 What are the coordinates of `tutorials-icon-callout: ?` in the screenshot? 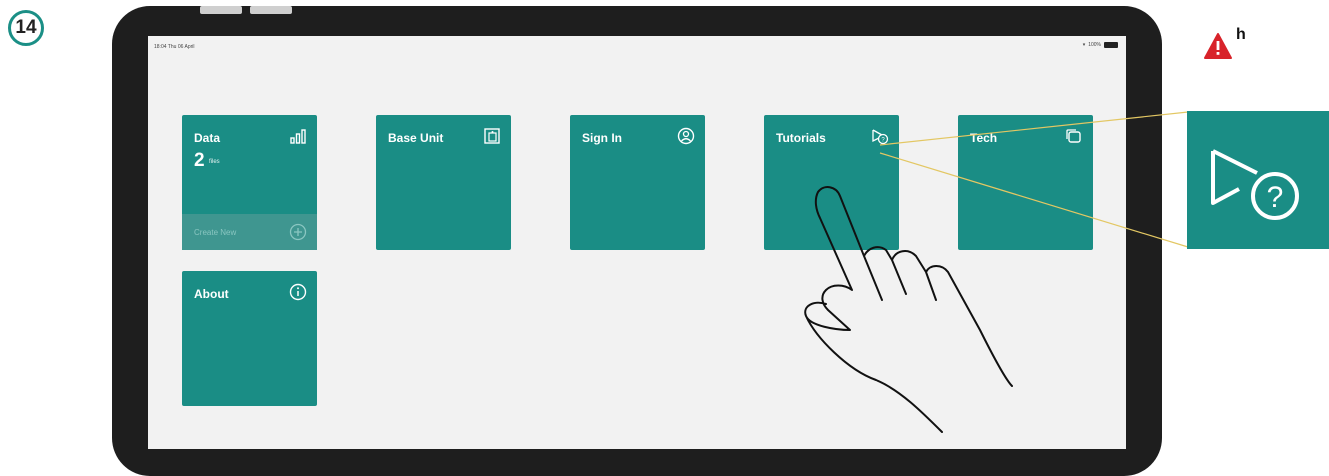 It's located at (1258, 180).